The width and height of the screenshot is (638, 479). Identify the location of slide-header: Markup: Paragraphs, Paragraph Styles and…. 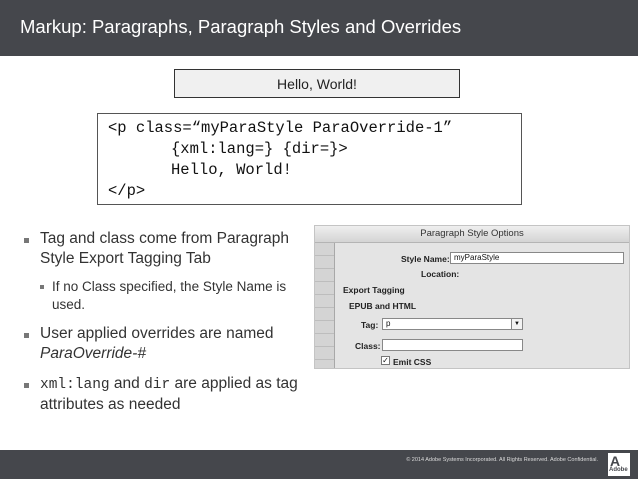
(319, 28).